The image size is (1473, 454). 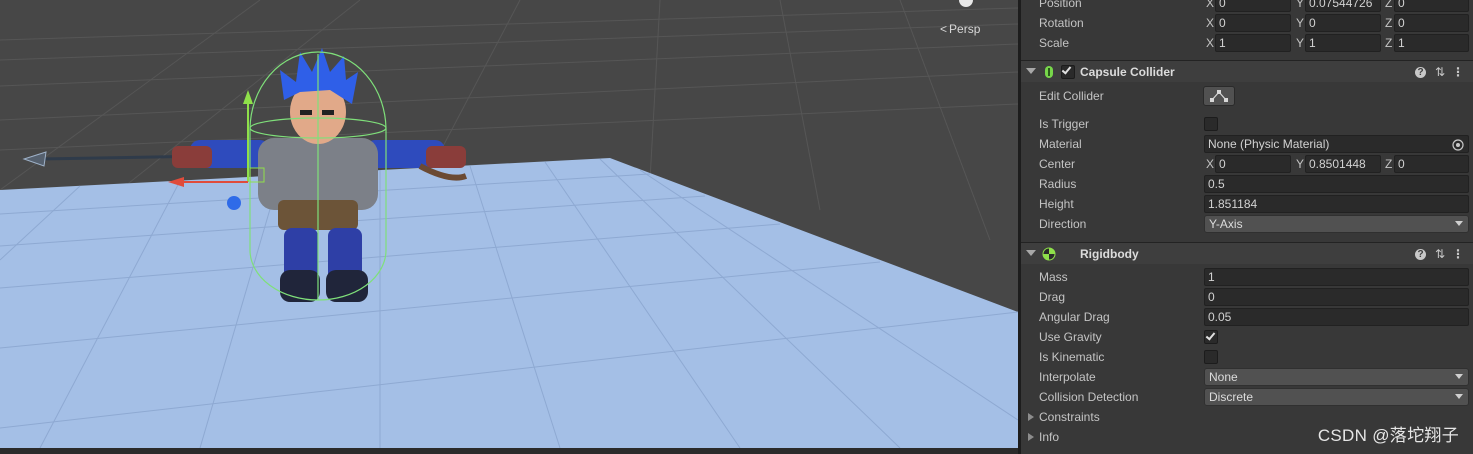 I want to click on center-z-field: 0, so click(x=1431, y=164).